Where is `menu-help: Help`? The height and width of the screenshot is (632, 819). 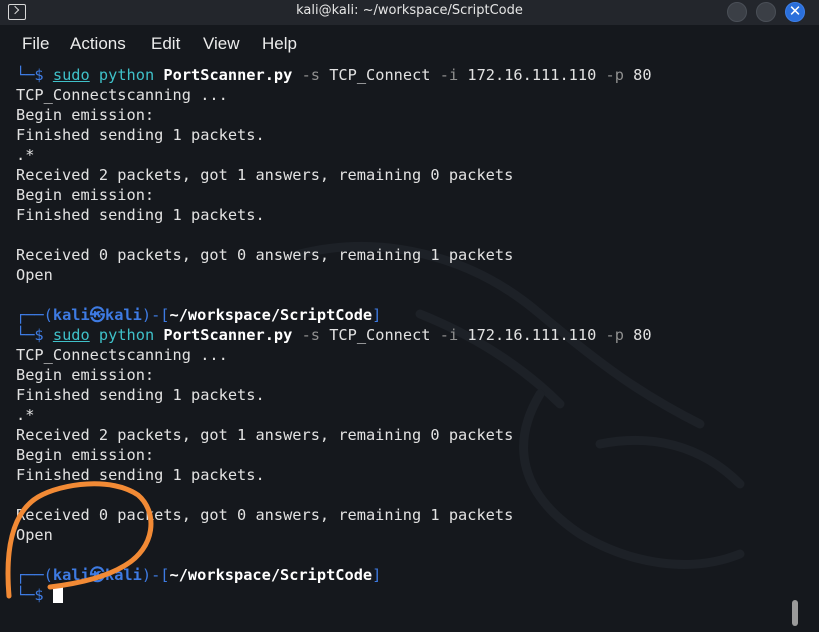 menu-help: Help is located at coordinates (279, 44).